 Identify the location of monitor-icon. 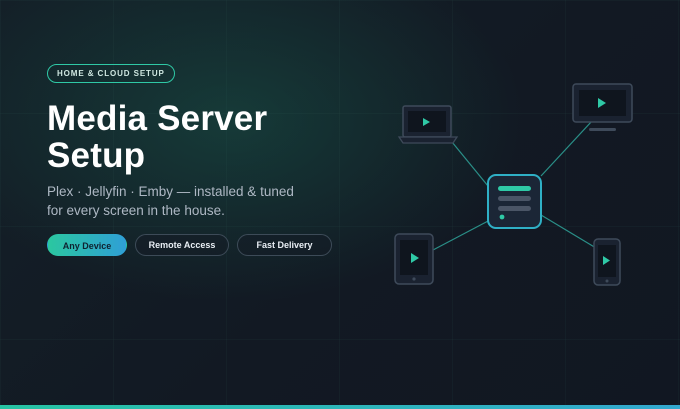
(602, 107).